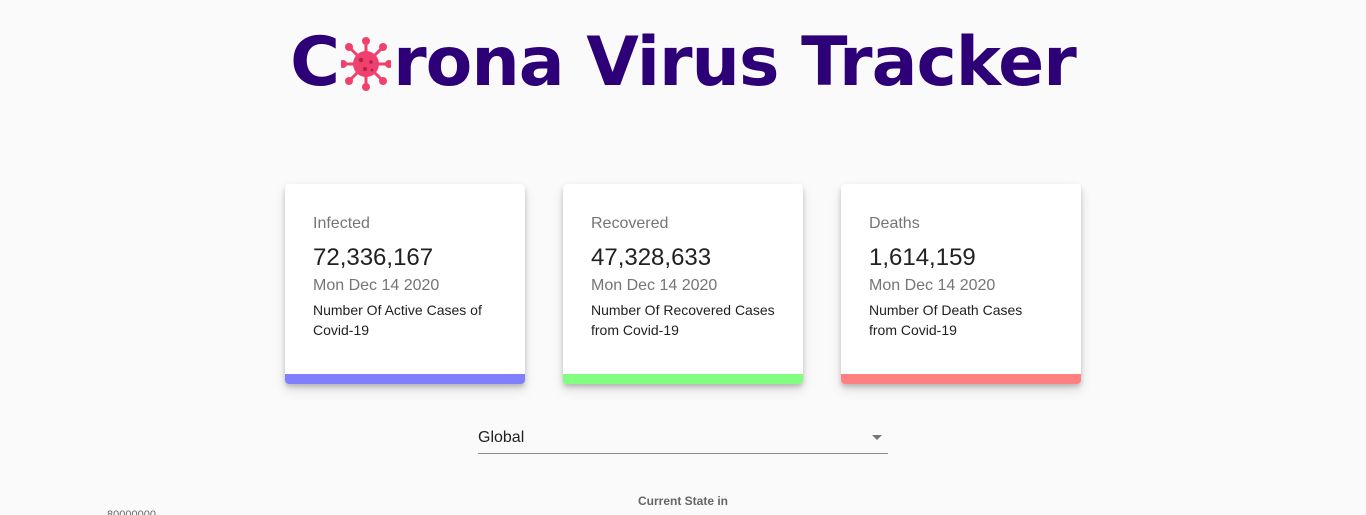 The height and width of the screenshot is (515, 1366). I want to click on card-label: Infected, so click(341, 223).